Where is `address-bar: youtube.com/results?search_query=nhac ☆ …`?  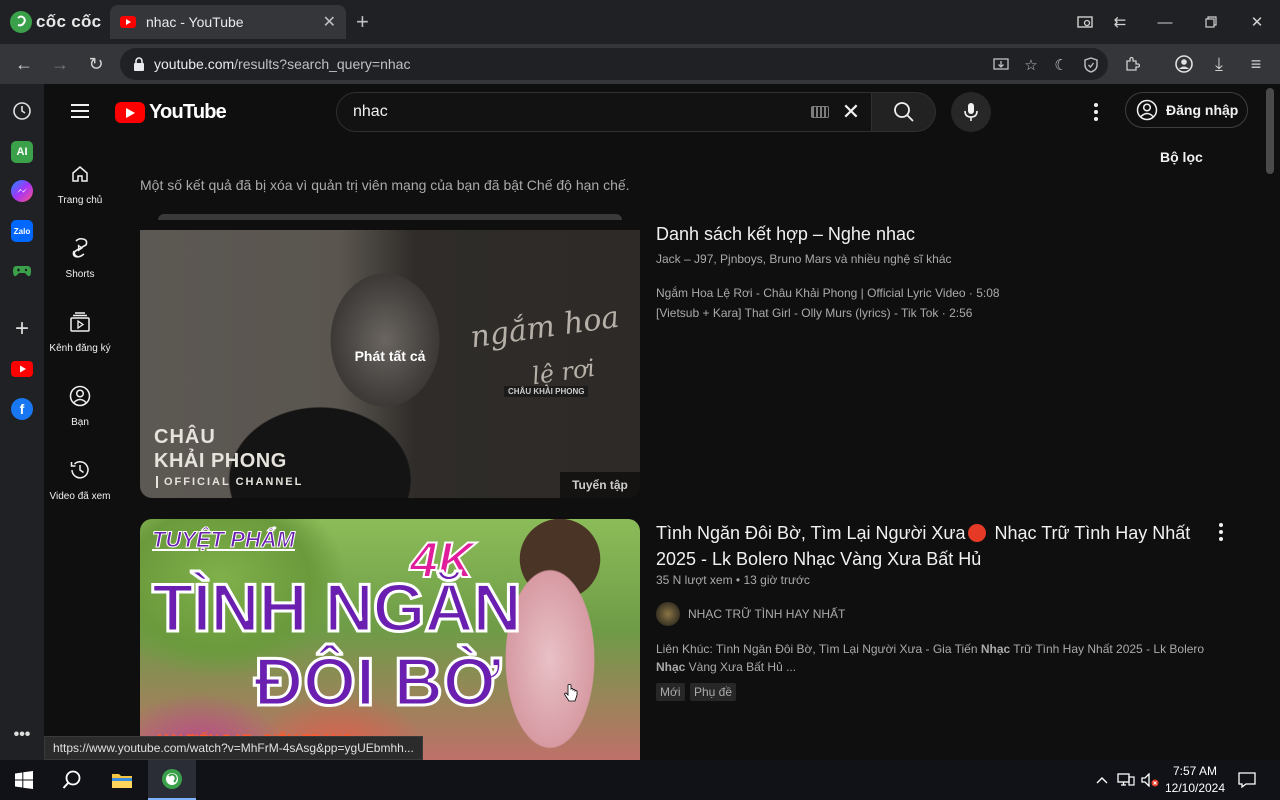
address-bar: youtube.com/results?search_query=nhac ☆ … is located at coordinates (614, 64).